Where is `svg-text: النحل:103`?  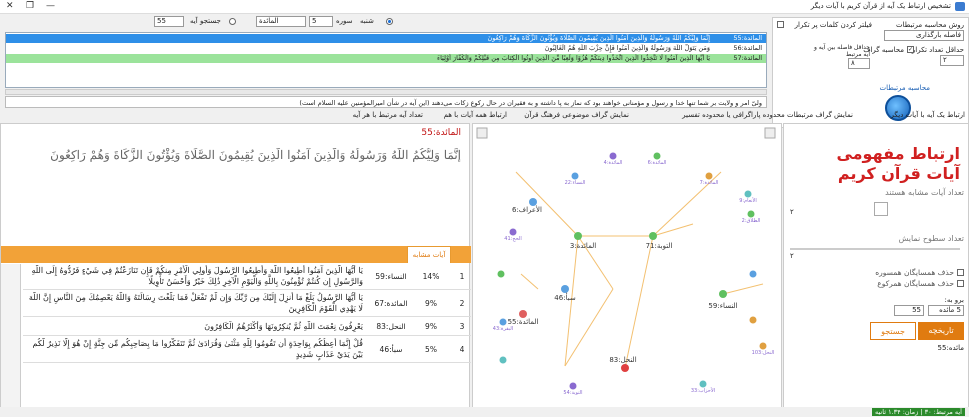
svg-text: النحل:103 is located at coordinates (763, 353).